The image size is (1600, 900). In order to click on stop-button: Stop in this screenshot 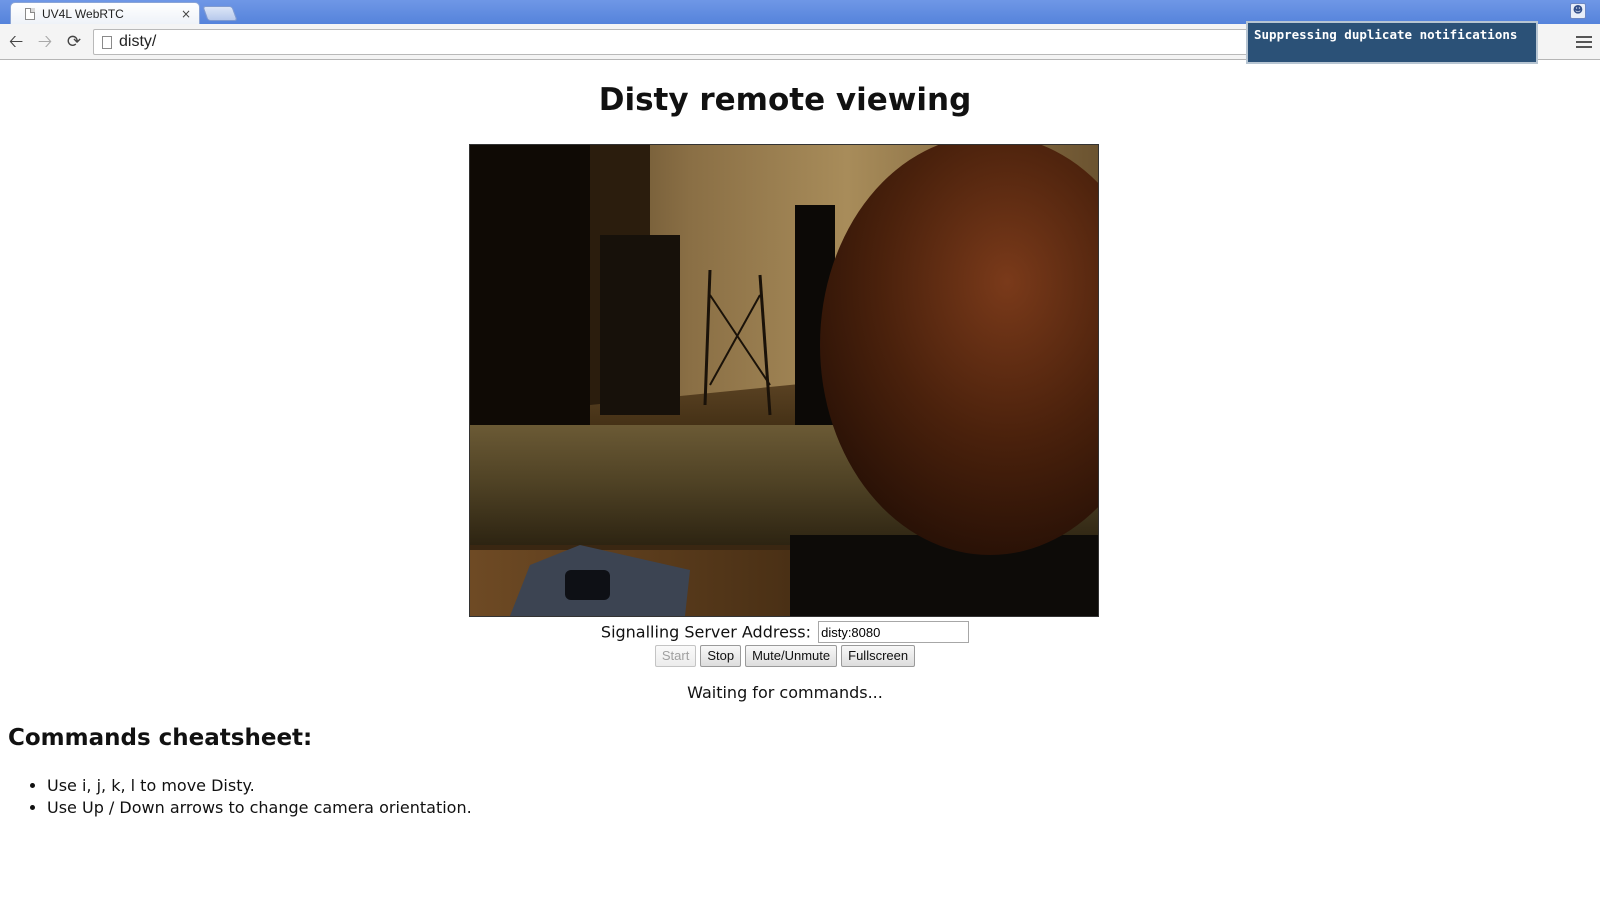, I will do `click(721, 656)`.